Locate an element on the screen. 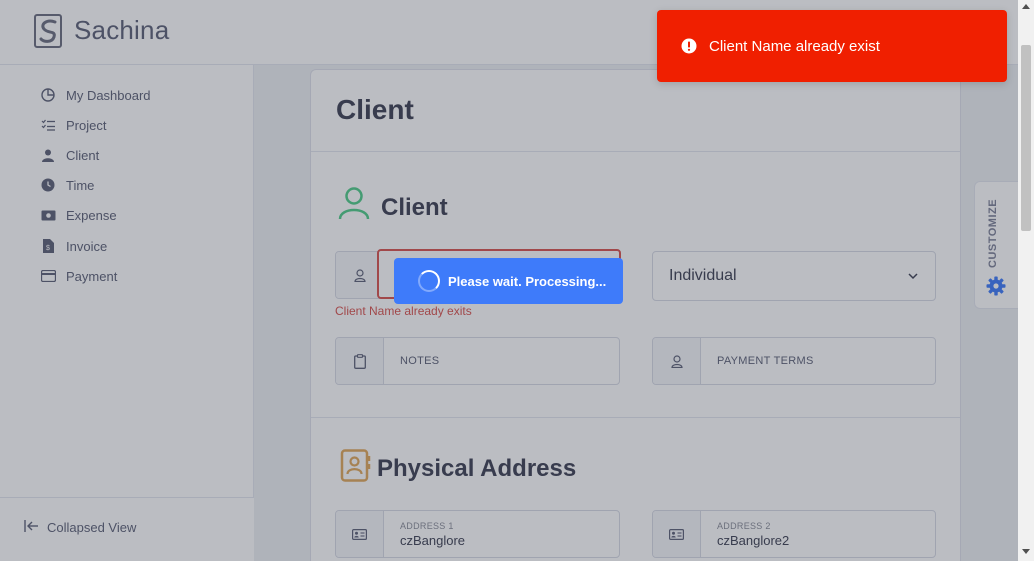 The width and height of the screenshot is (1034, 561). exclamation-circle-icon is located at coordinates (689, 46).